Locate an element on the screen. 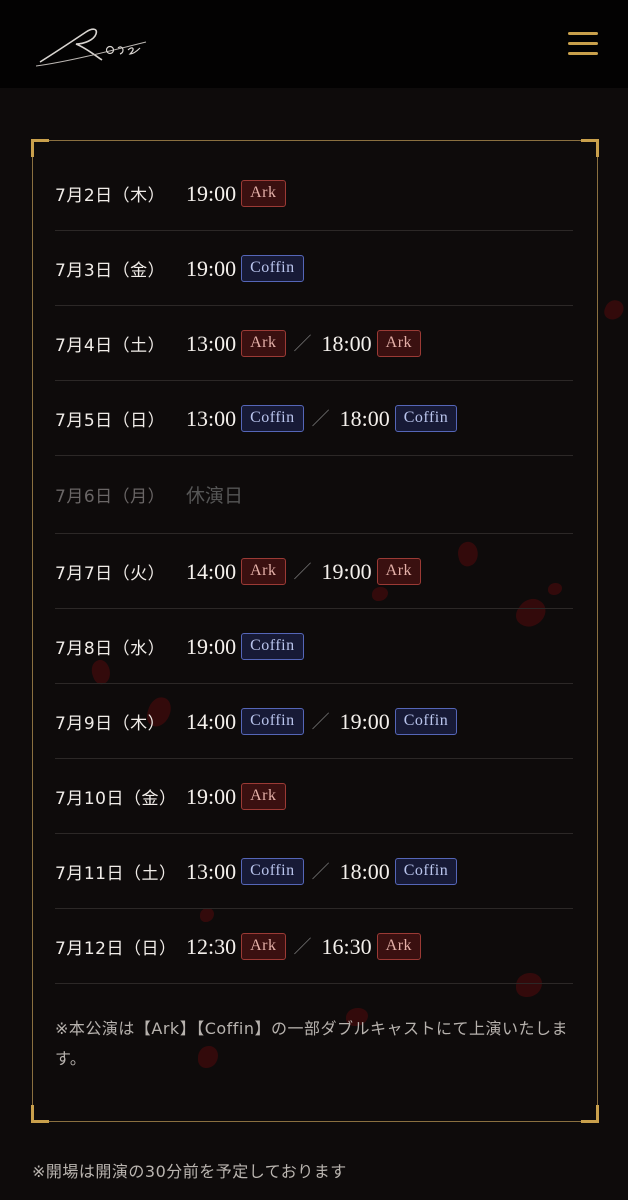 The image size is (628, 1200). schedule-date: 7月11日（土） is located at coordinates (116, 873).